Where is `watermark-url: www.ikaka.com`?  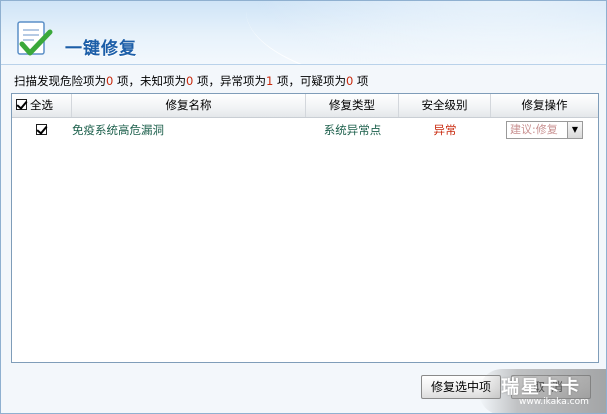 watermark-url: www.ikaka.com is located at coordinates (554, 402).